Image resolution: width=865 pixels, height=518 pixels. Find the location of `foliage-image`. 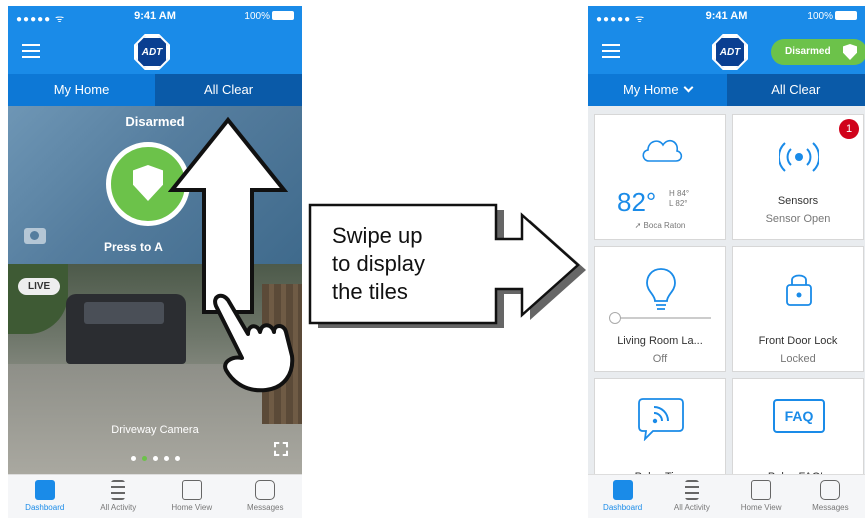

foliage-image is located at coordinates (38, 299).